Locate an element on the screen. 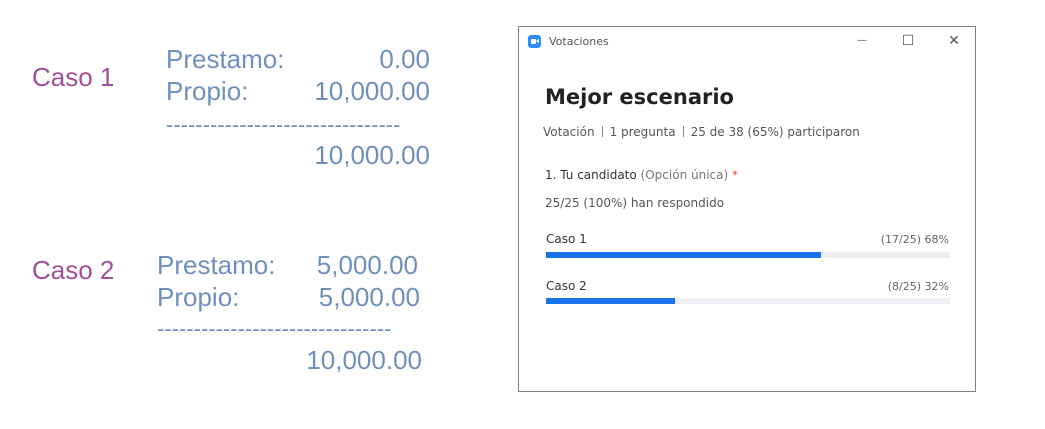 This screenshot has height=429, width=1045. case2-propio-label: Propio: is located at coordinates (198, 297).